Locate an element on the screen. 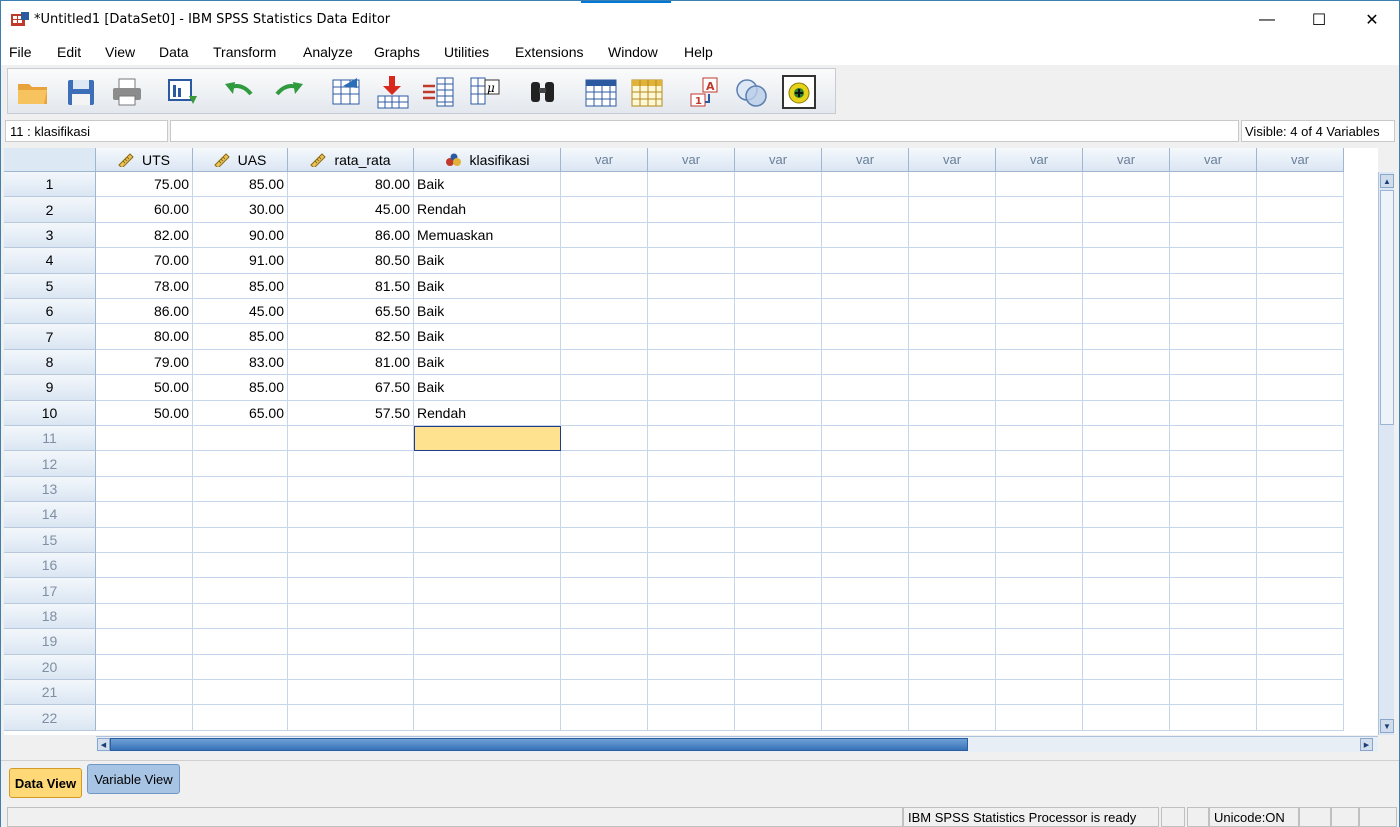  table-cell: 57.50 is located at coordinates (351, 413).